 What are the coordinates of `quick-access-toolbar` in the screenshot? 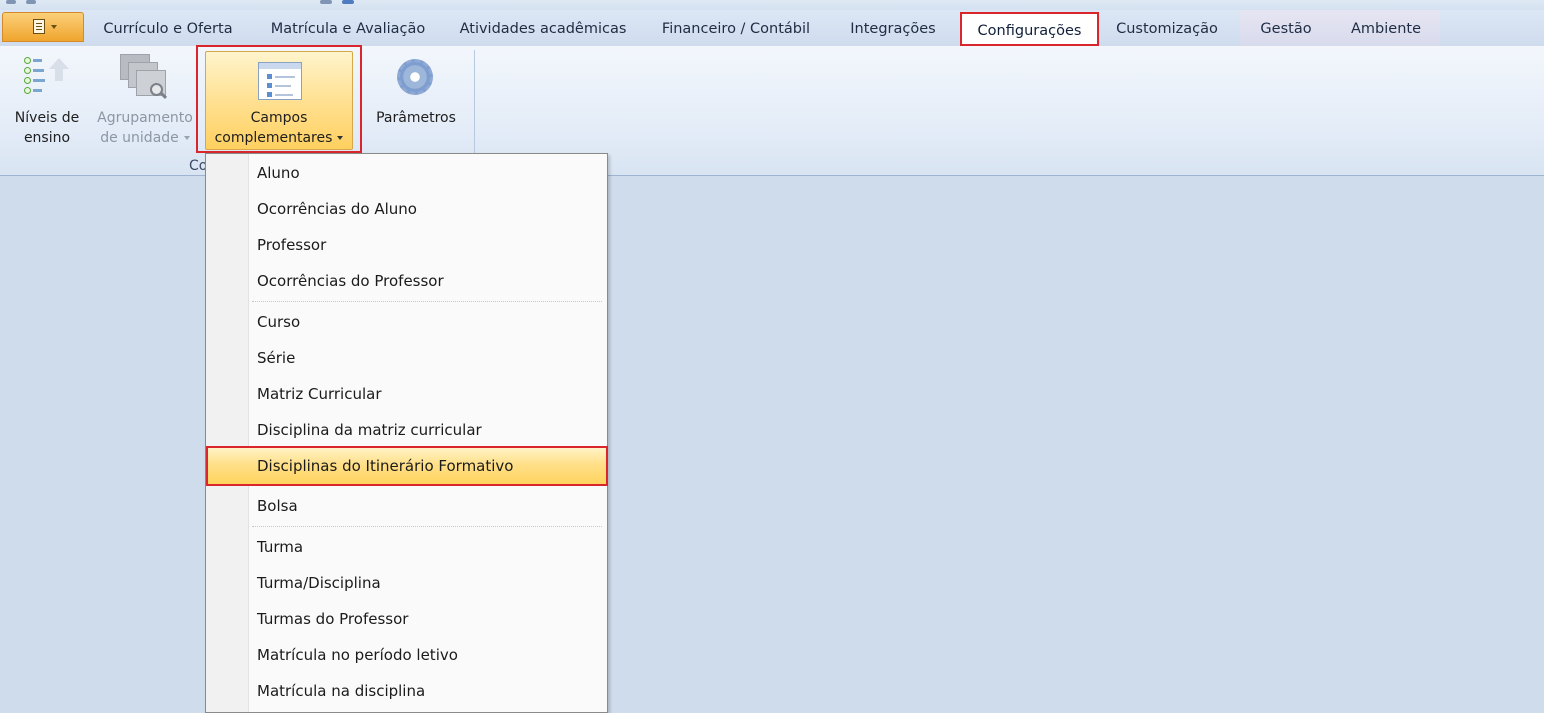 It's located at (772, 5).